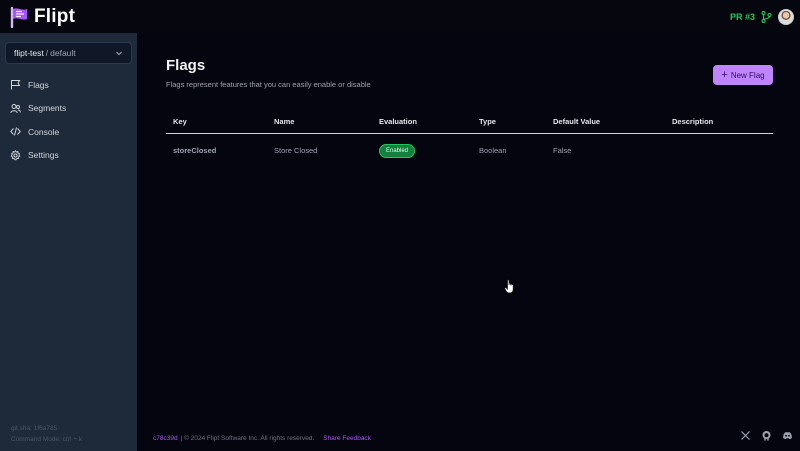 The width and height of the screenshot is (800, 451). Describe the element at coordinates (766, 16) in the screenshot. I see `git-branch-icon` at that location.